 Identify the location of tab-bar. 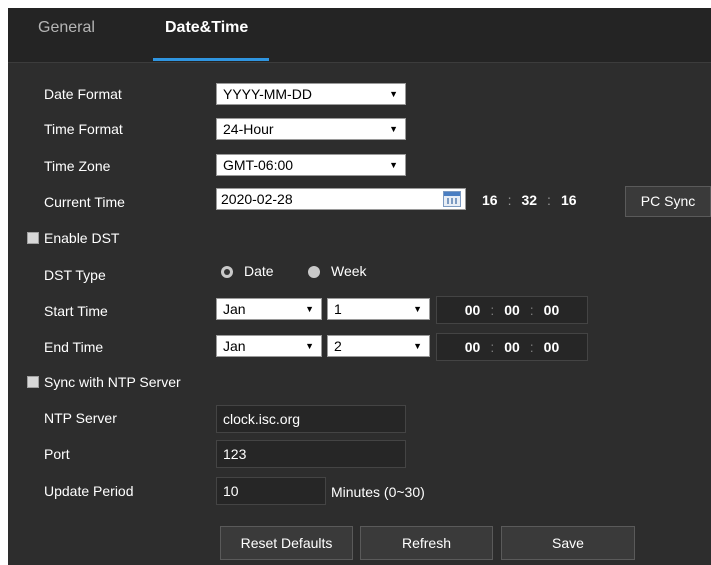
(359, 35).